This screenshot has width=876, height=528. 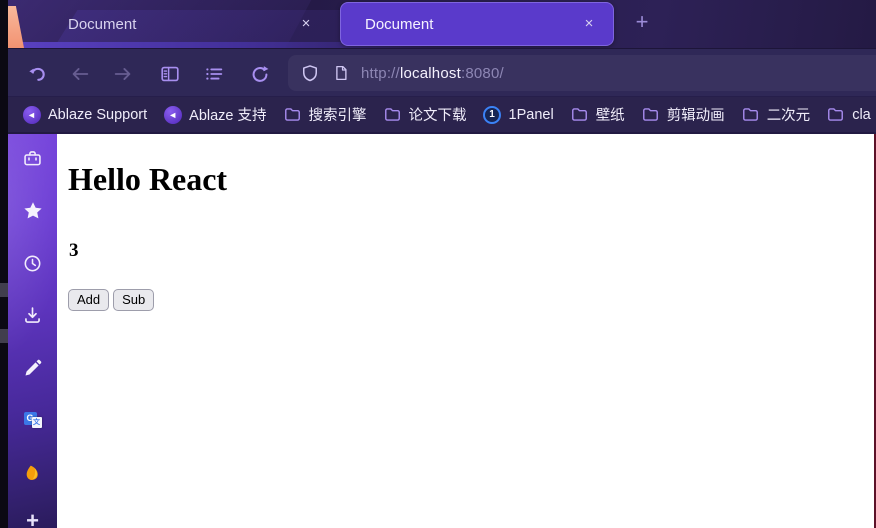 I want to click on bookmark-ablaze-support: ◄ Ablaze Support, so click(x=84, y=115).